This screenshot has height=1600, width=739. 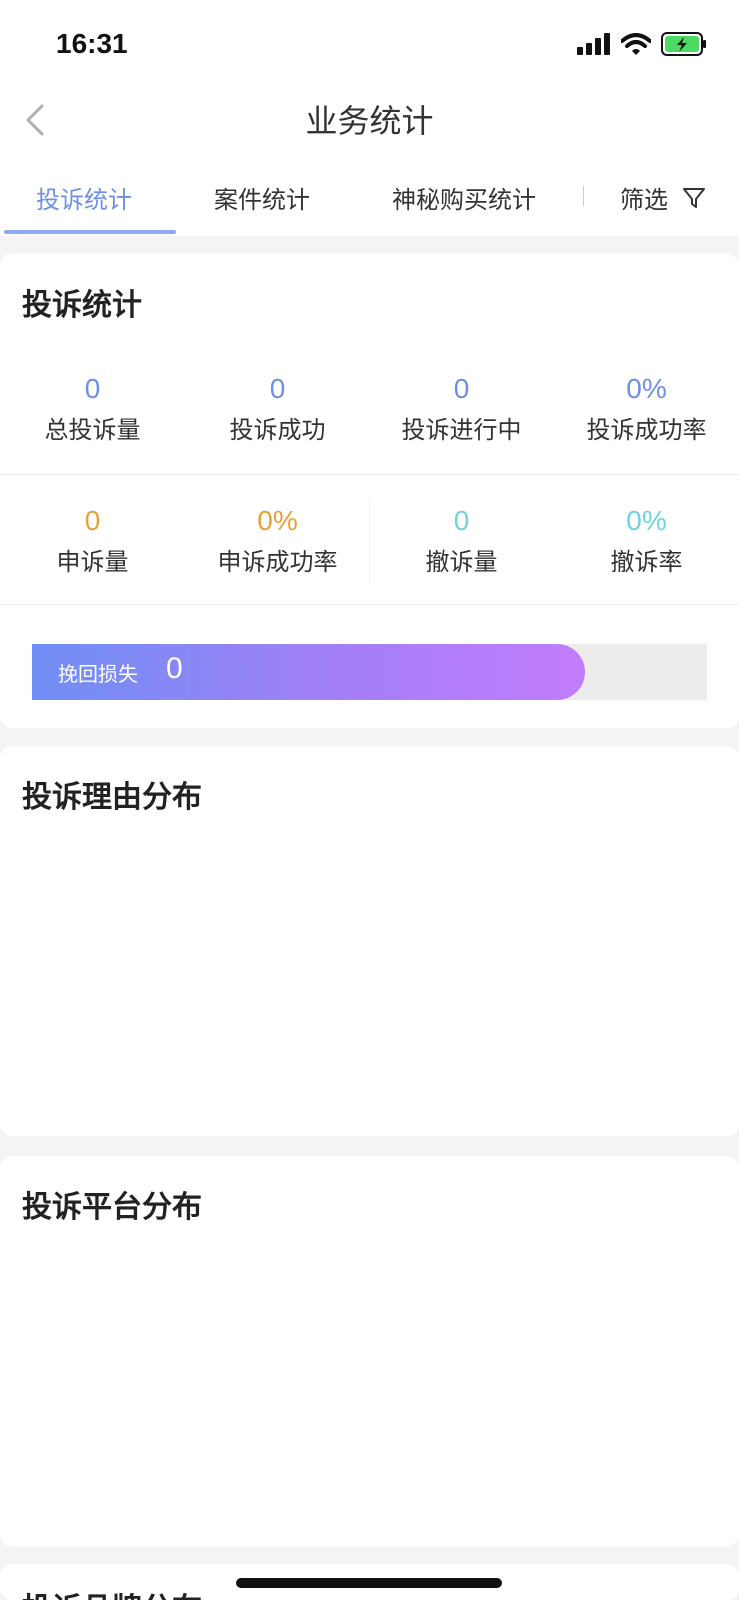 What do you see at coordinates (84, 197) in the screenshot?
I see `tab-complaint-stats: 投诉统计` at bounding box center [84, 197].